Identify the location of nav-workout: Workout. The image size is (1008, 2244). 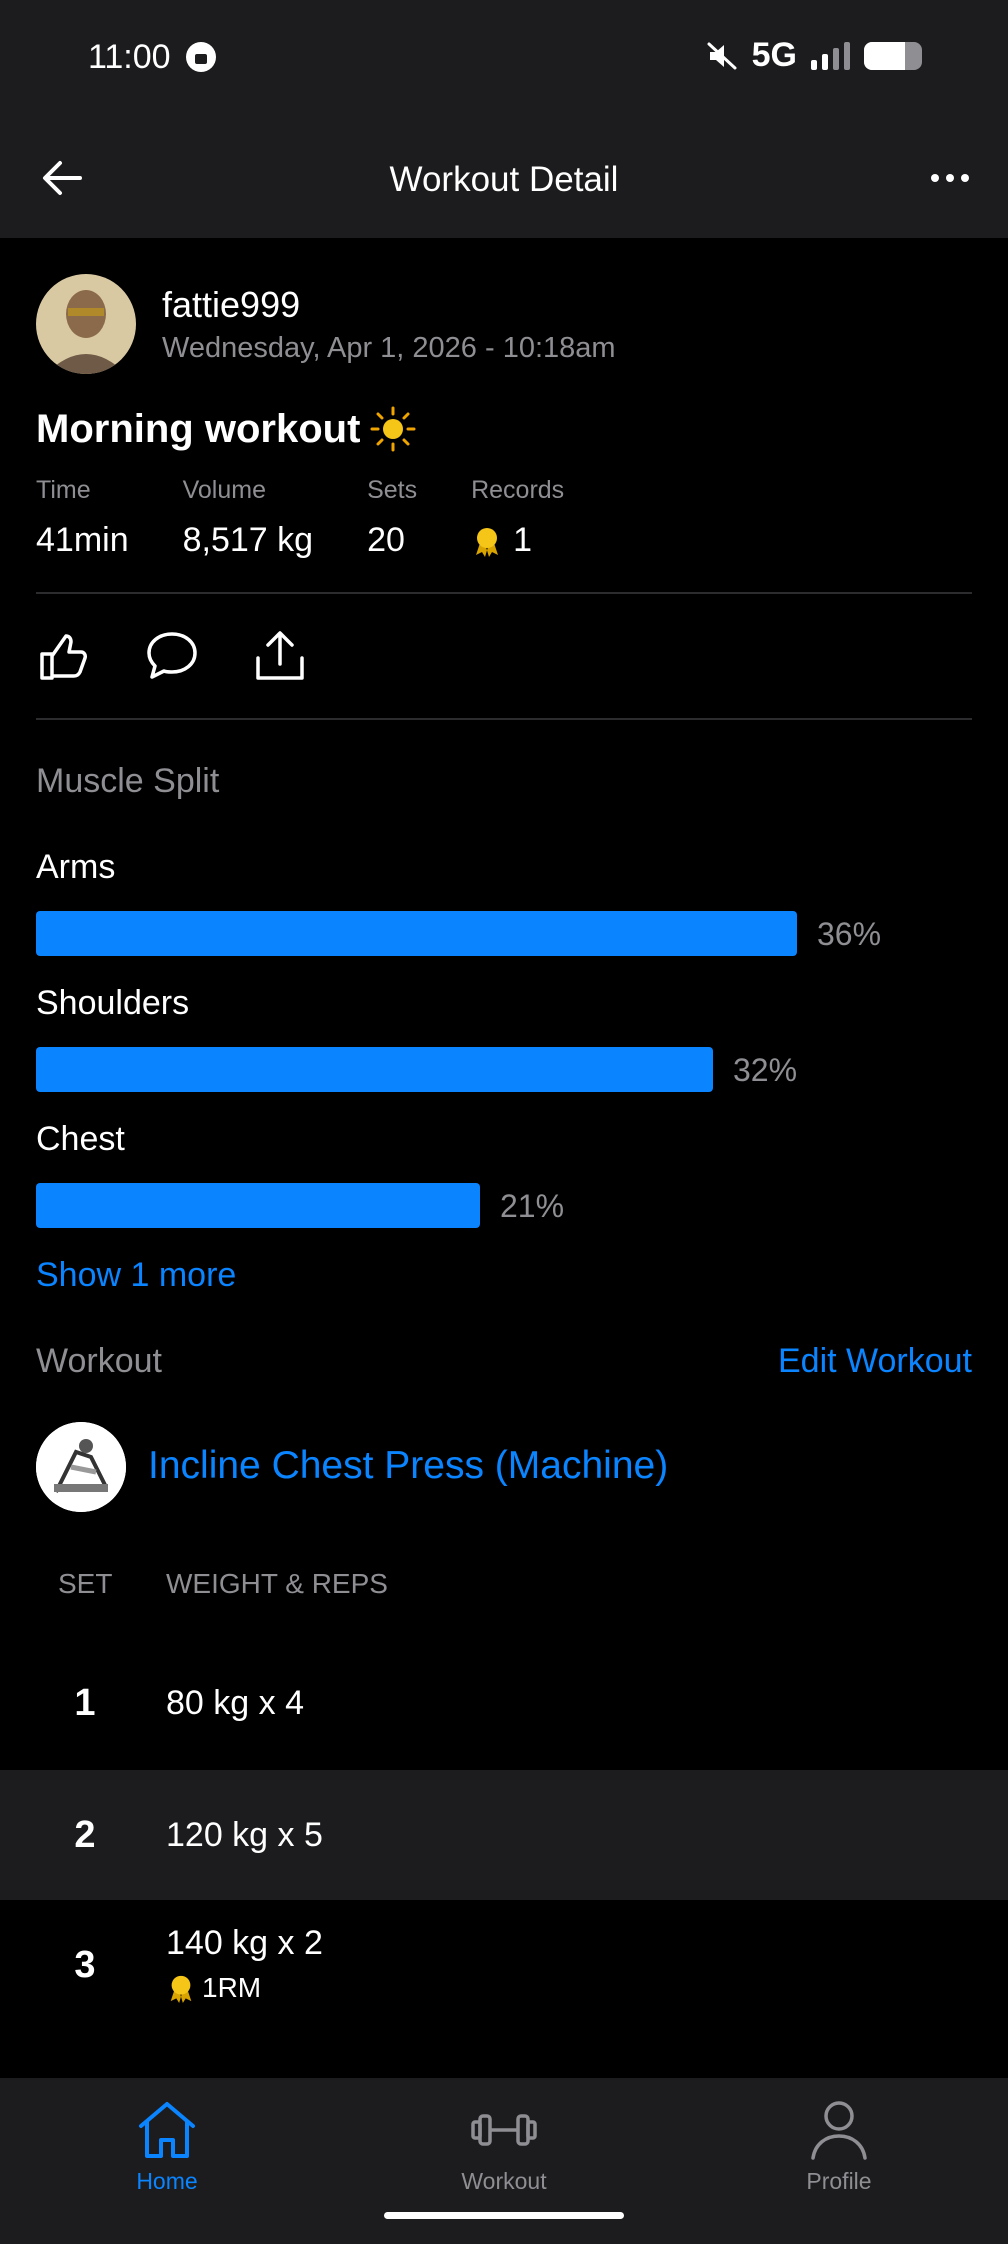
(504, 2145).